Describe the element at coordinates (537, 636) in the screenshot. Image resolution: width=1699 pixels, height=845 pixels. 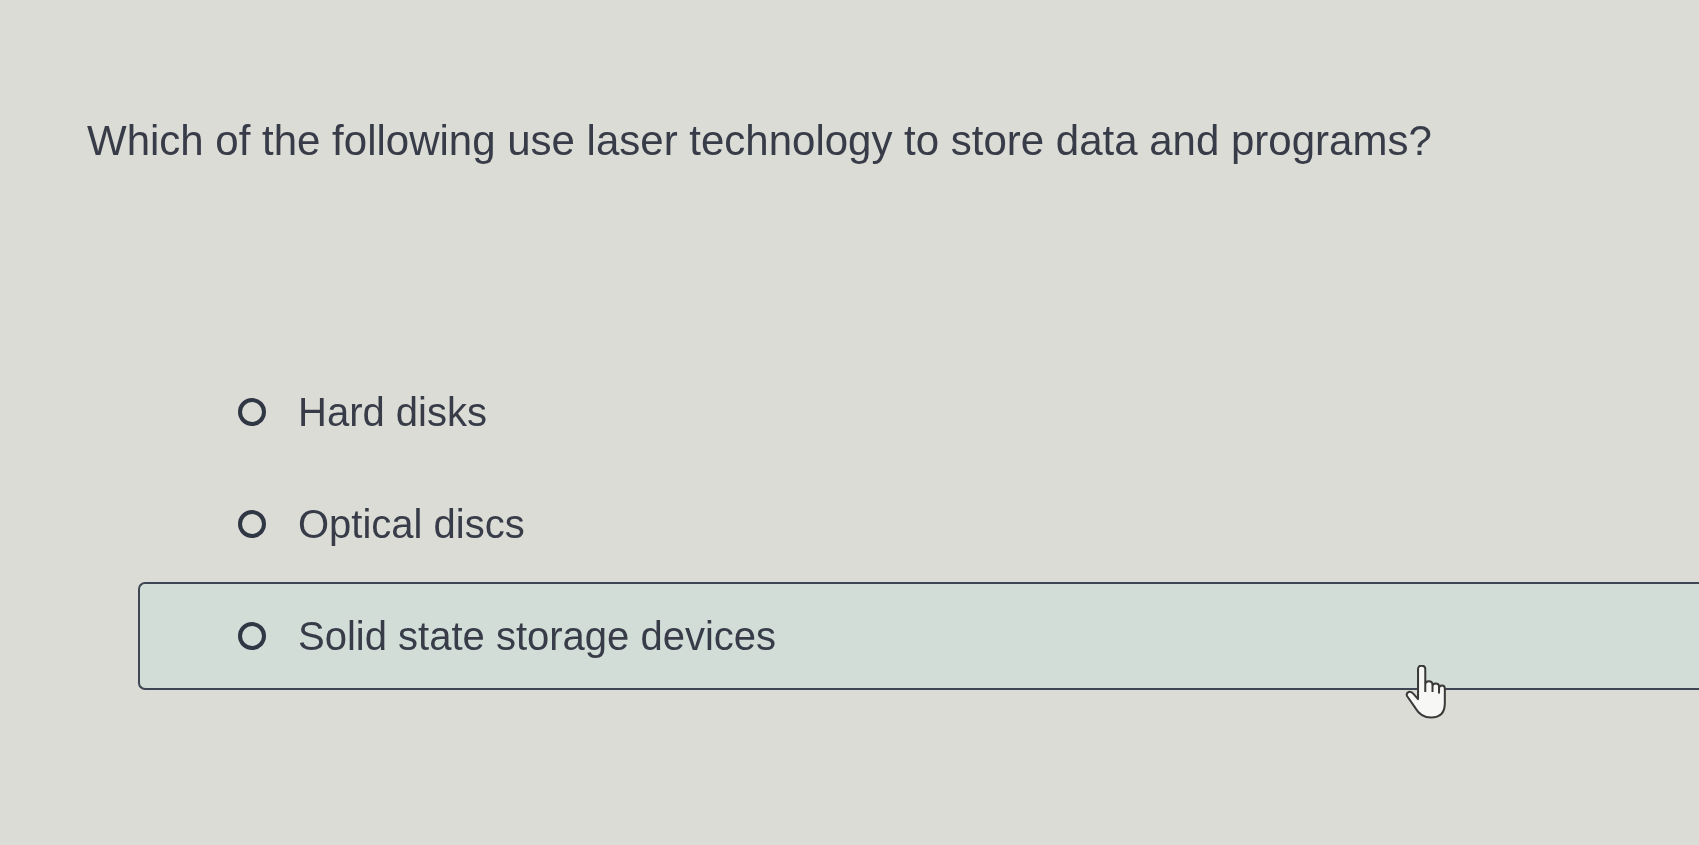
I see `option-label: Solid state storage devices` at that location.